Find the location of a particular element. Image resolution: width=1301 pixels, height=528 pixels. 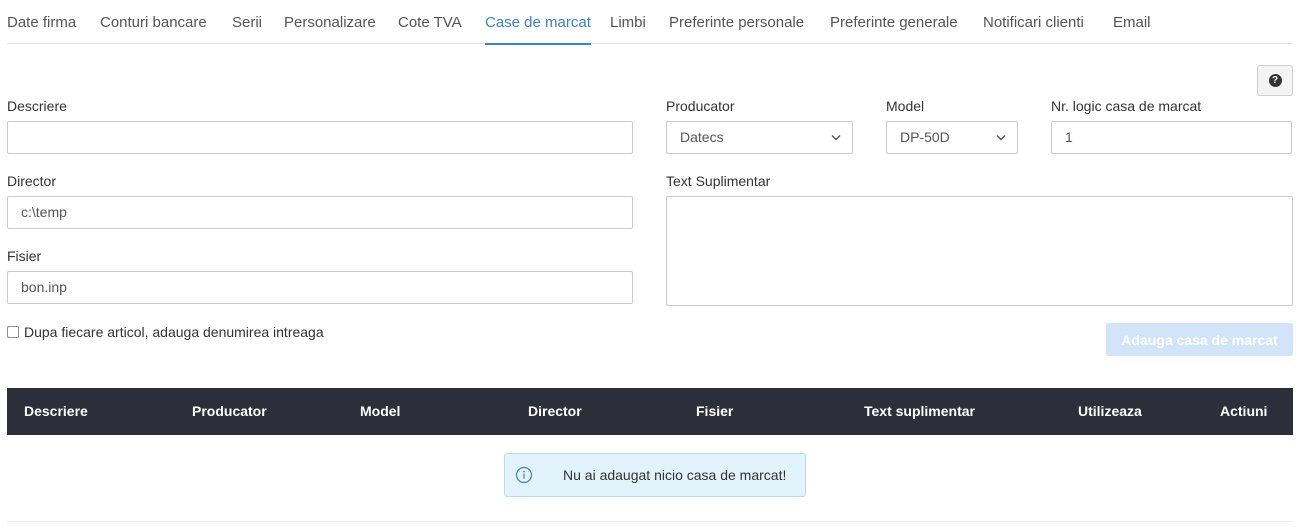

tab-case-de-marcat: Case de marcat is located at coordinates (538, 29).